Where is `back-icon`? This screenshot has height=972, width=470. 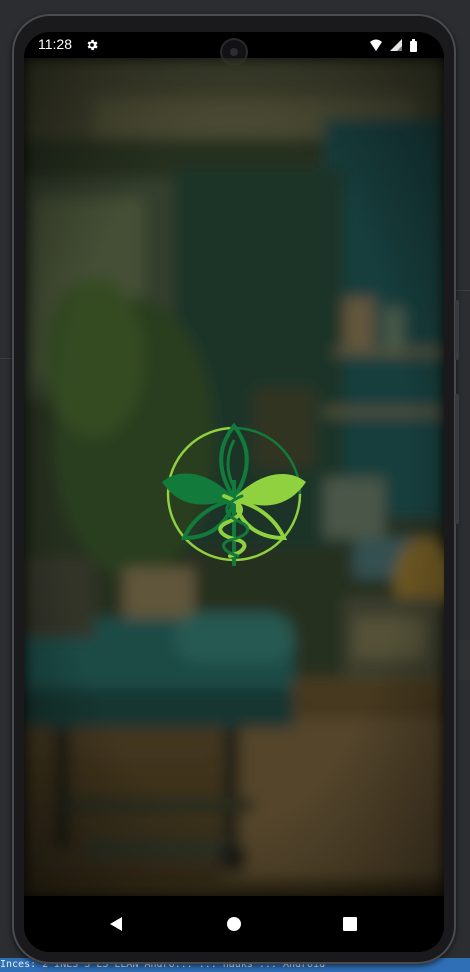
back-icon is located at coordinates (116, 924).